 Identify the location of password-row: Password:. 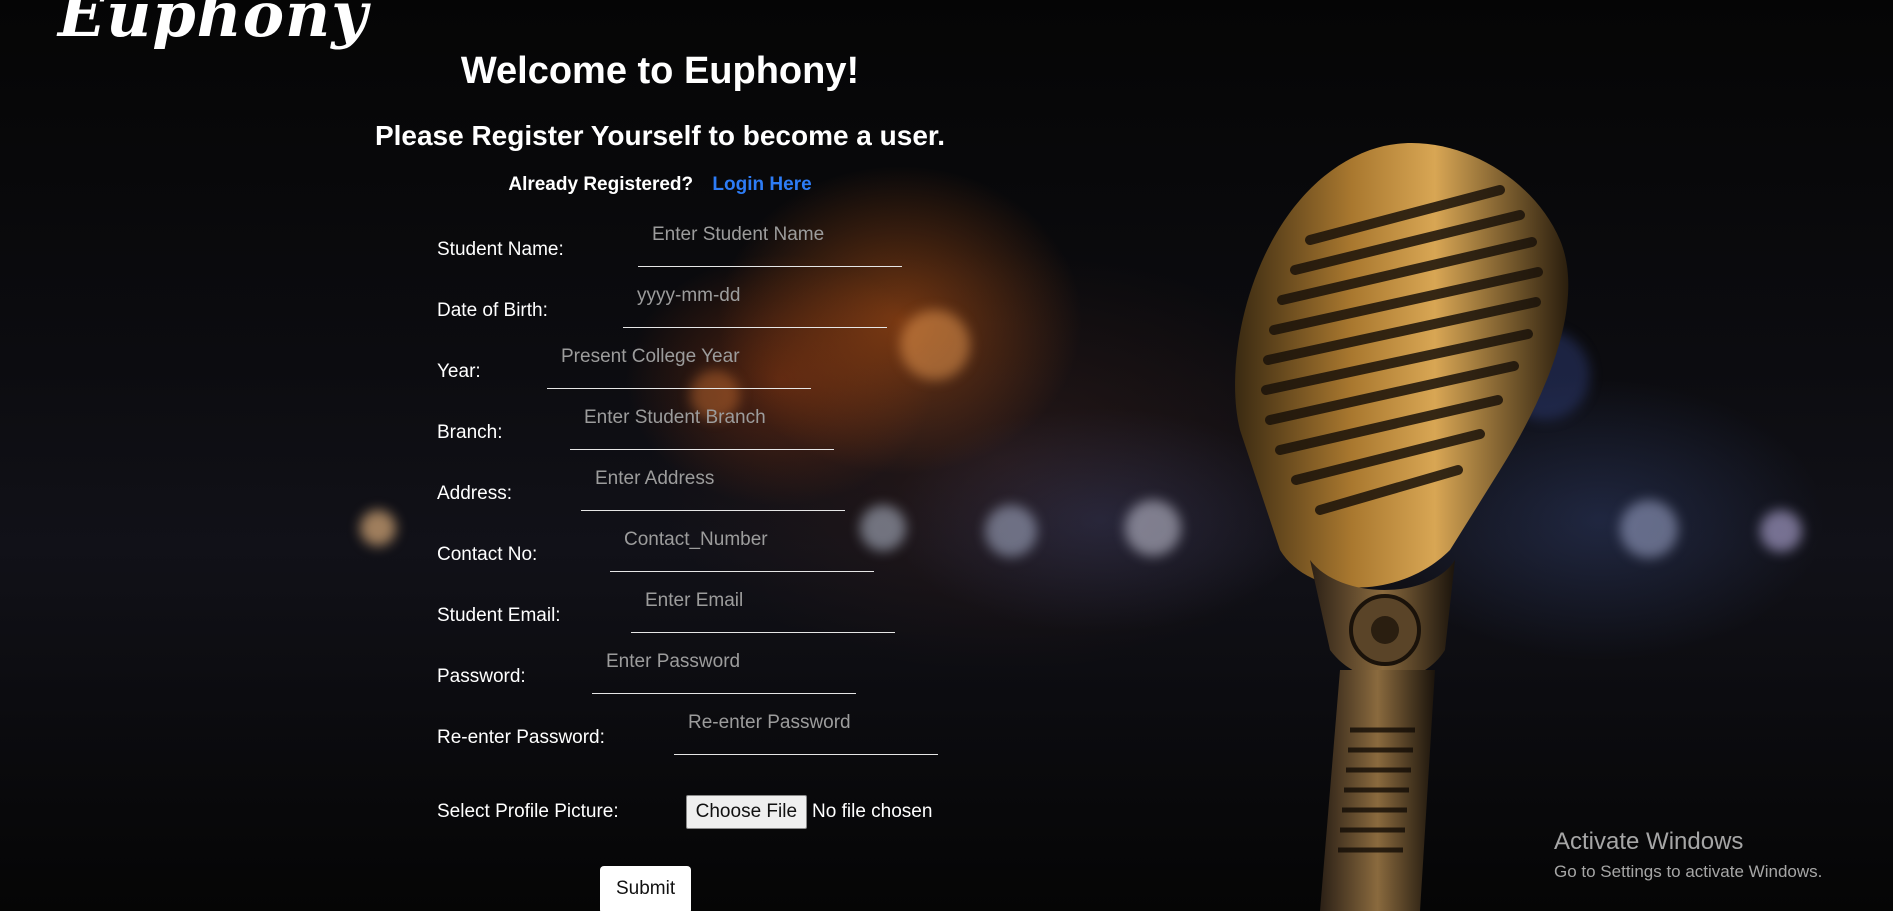
(646, 669).